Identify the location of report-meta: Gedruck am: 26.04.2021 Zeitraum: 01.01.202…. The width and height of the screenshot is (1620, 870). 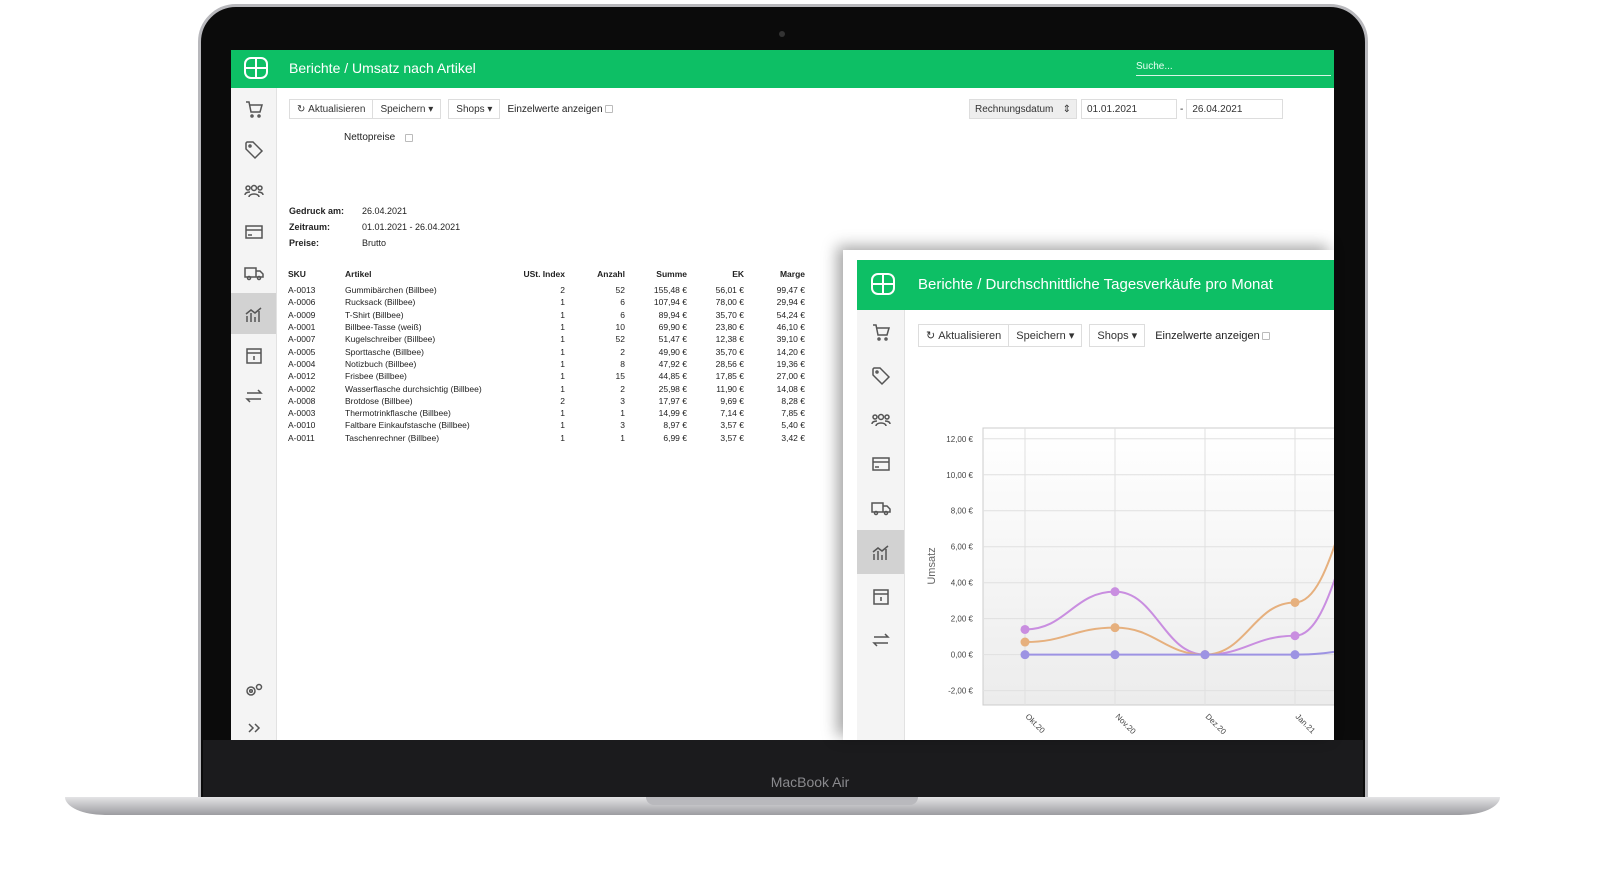
(374, 227).